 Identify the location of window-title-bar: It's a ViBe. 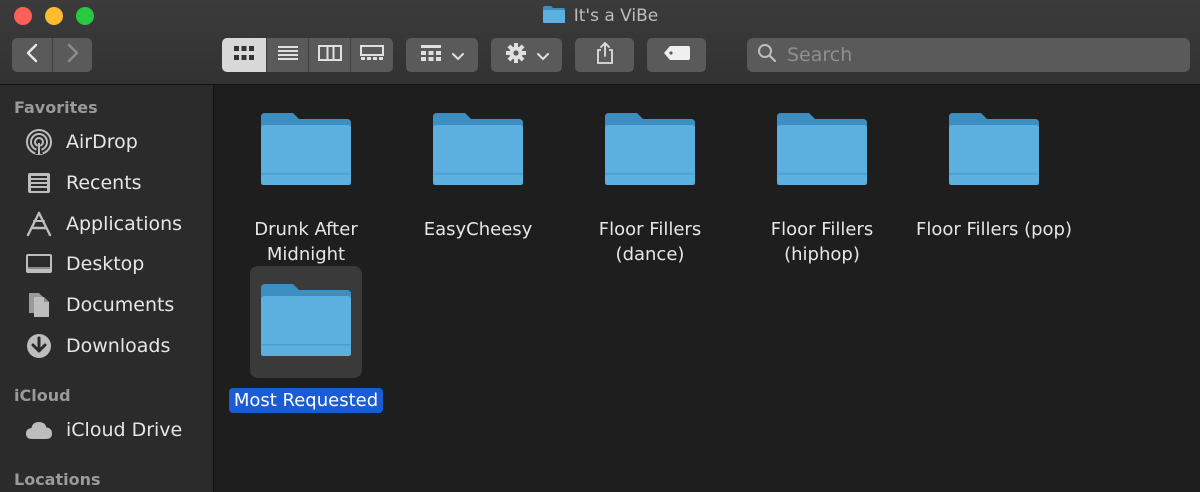
(600, 16).